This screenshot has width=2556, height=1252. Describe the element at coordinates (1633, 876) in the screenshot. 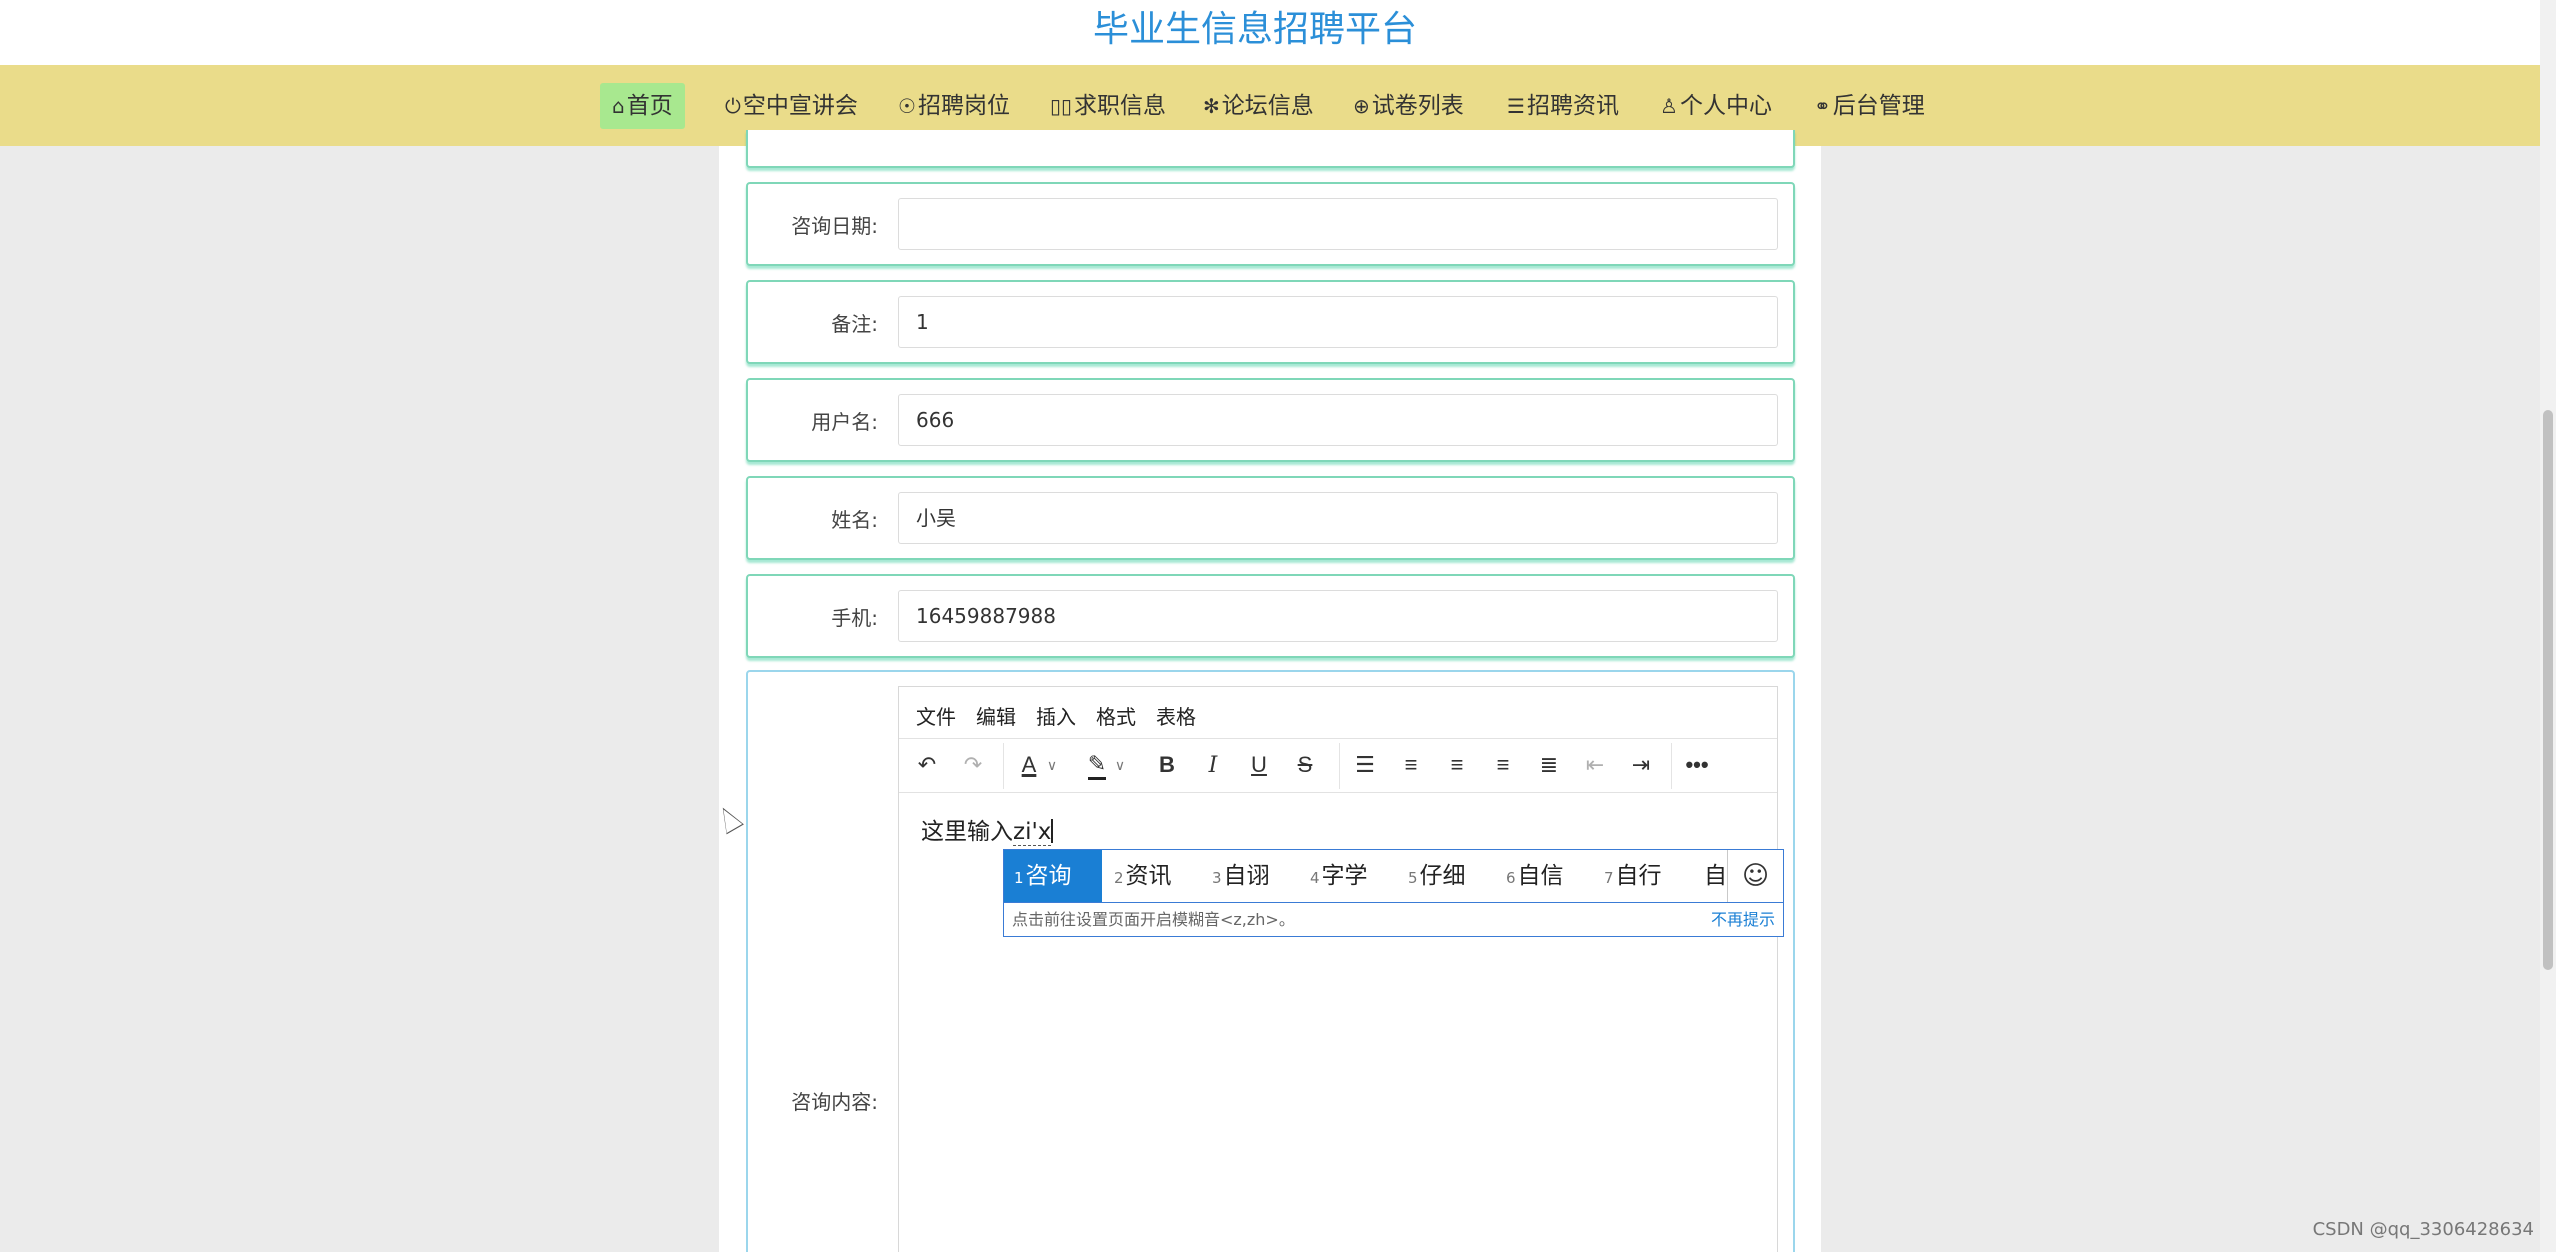

I see `ime-candidate: 7自行` at that location.